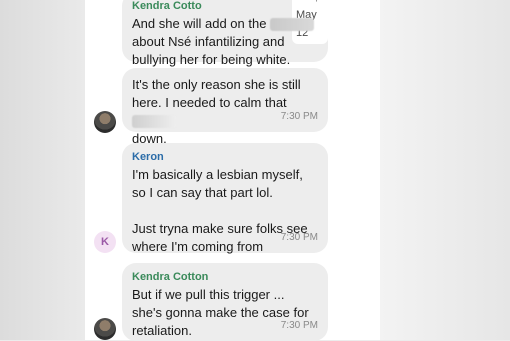 The height and width of the screenshot is (341, 510). I want to click on sender-name: Keron, so click(148, 157).